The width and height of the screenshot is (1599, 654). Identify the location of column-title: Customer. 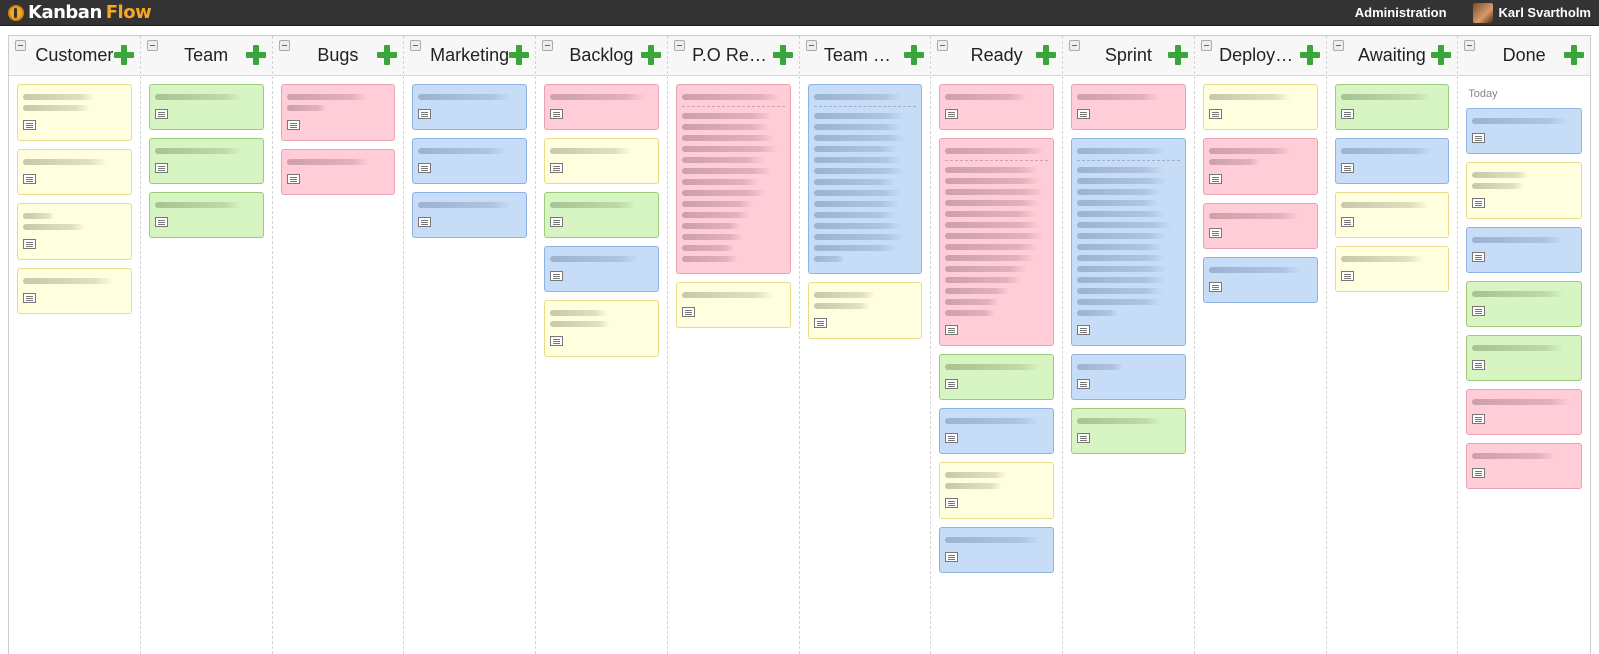
(74, 55).